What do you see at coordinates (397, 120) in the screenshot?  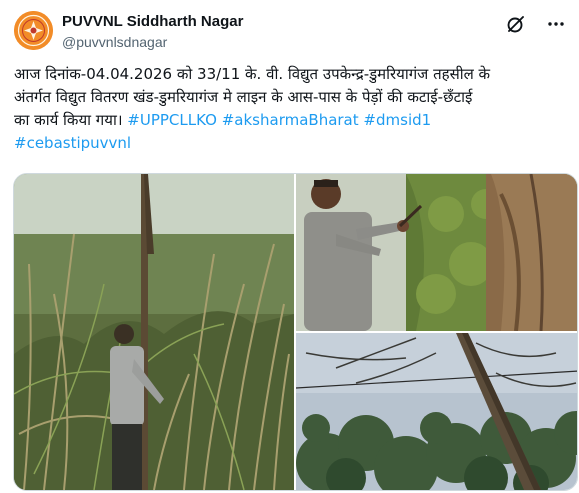 I see `hashtag-link: #dmsid1` at bounding box center [397, 120].